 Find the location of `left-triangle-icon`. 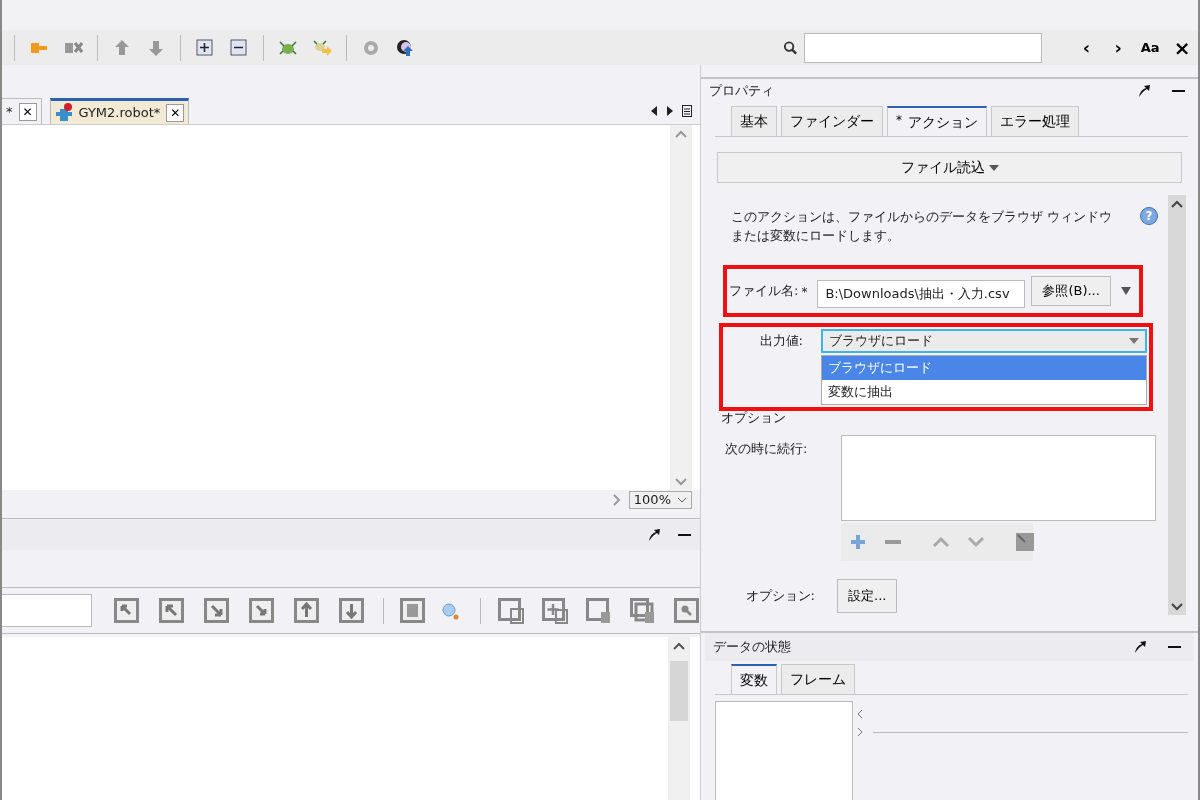

left-triangle-icon is located at coordinates (654, 111).